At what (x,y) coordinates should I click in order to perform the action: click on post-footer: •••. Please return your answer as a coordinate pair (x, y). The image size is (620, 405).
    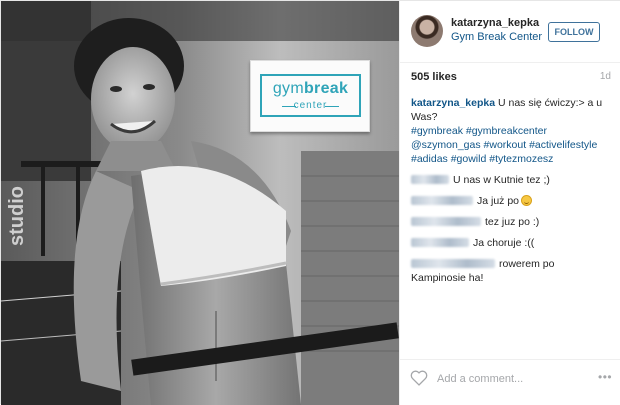
    Looking at the image, I should click on (510, 382).